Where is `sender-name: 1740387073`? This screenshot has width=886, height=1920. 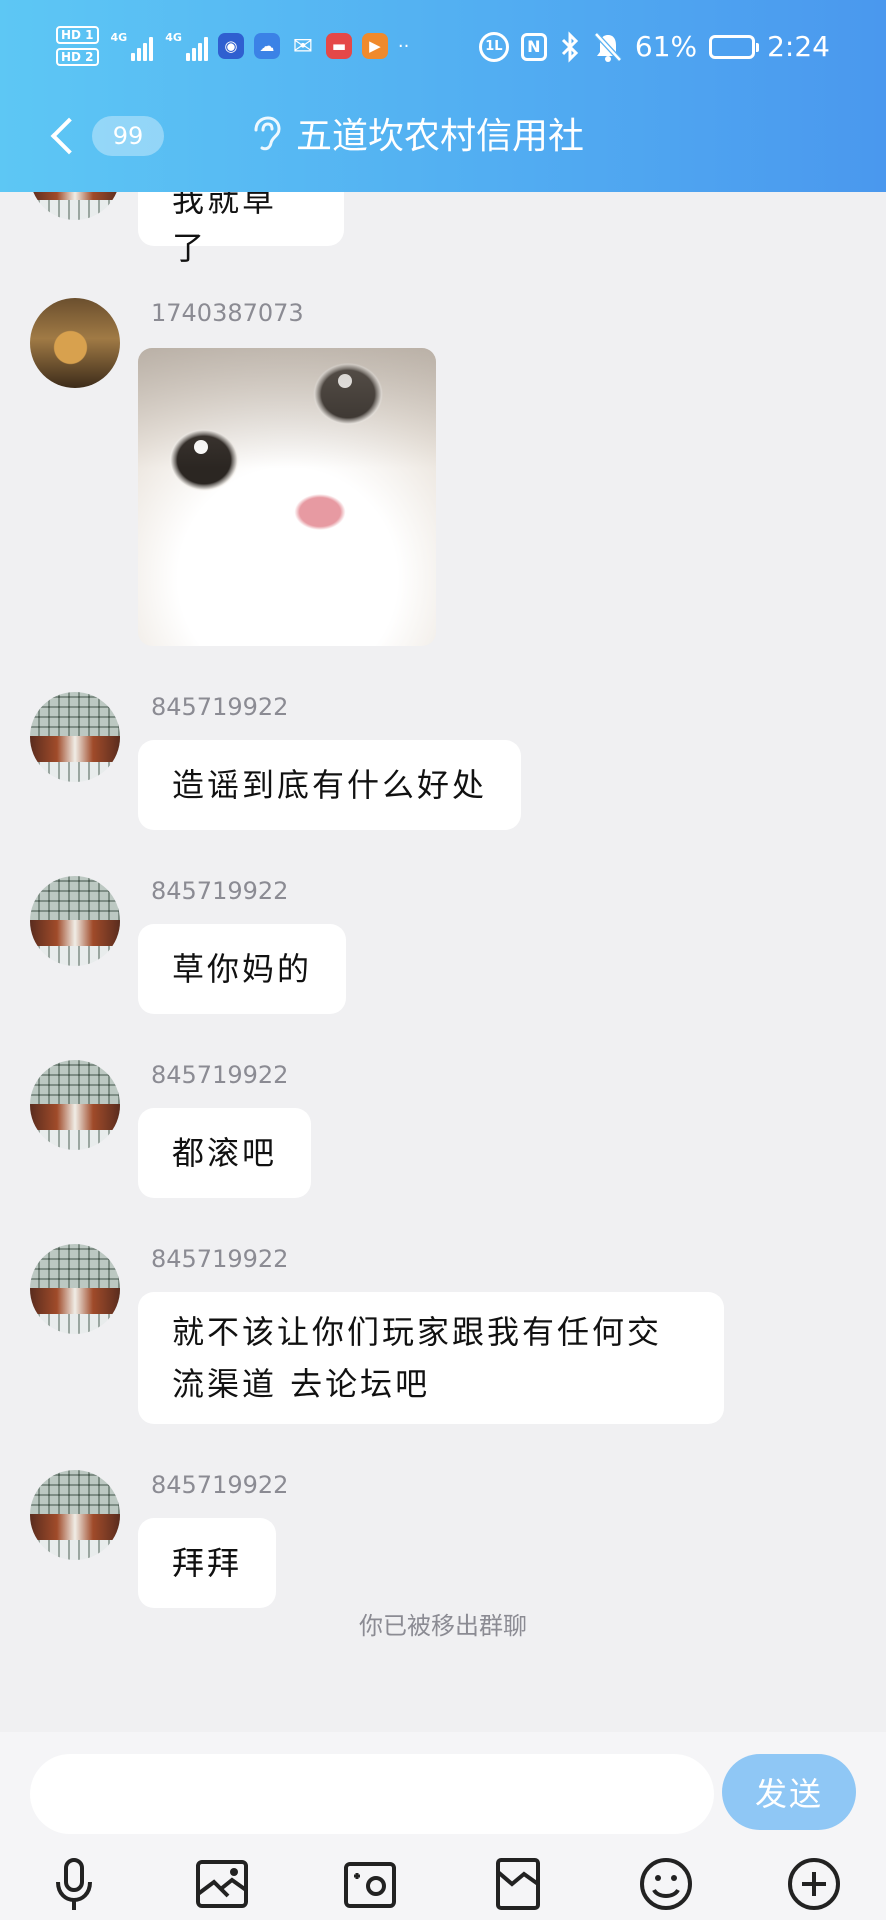
sender-name: 1740387073 is located at coordinates (227, 313).